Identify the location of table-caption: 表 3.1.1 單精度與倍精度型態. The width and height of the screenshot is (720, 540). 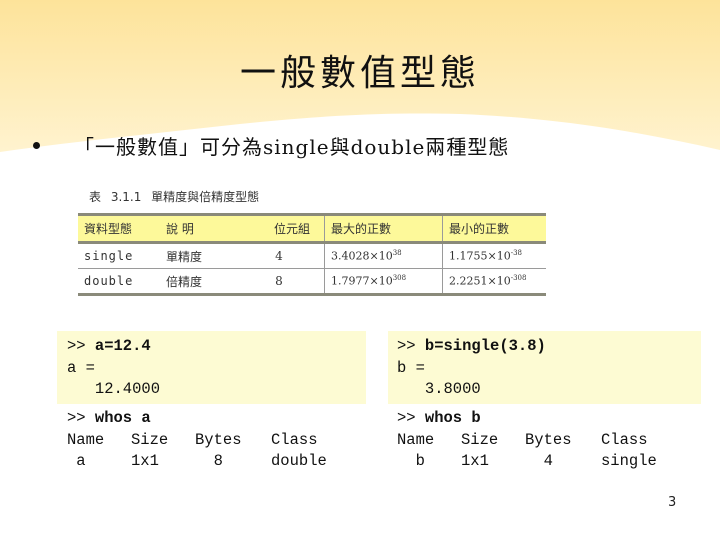
(174, 197).